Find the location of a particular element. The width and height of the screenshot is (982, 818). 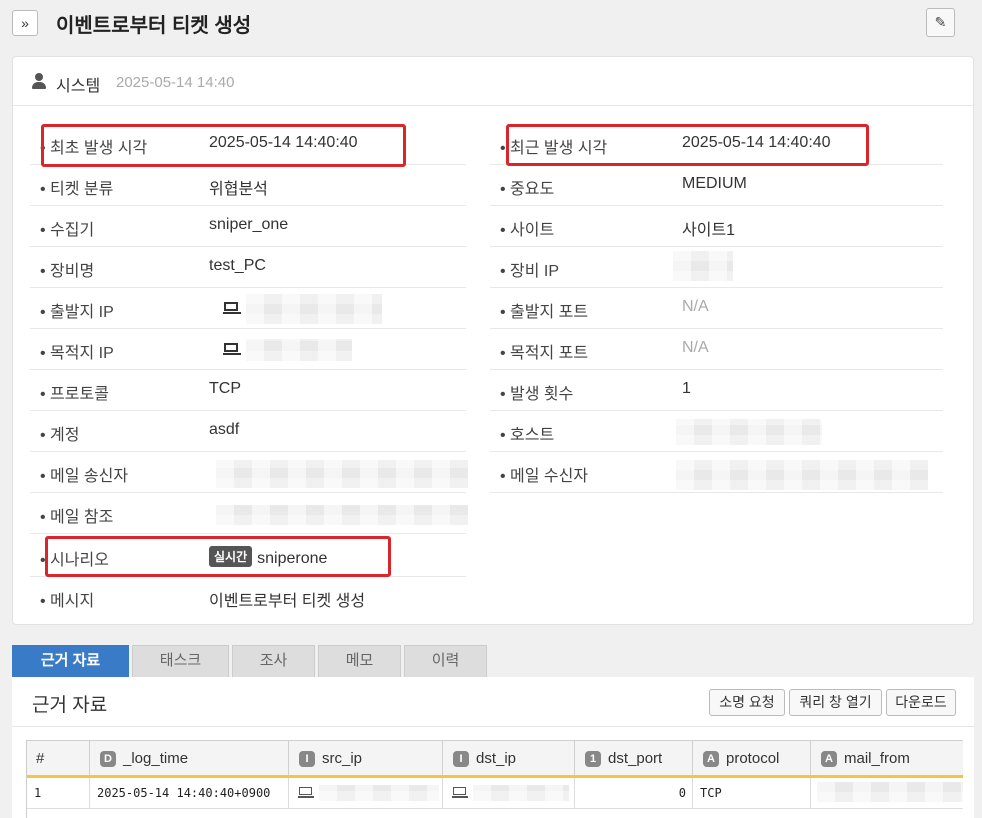

card-header: 시스템 2025-05-14 14:40 is located at coordinates (493, 81).